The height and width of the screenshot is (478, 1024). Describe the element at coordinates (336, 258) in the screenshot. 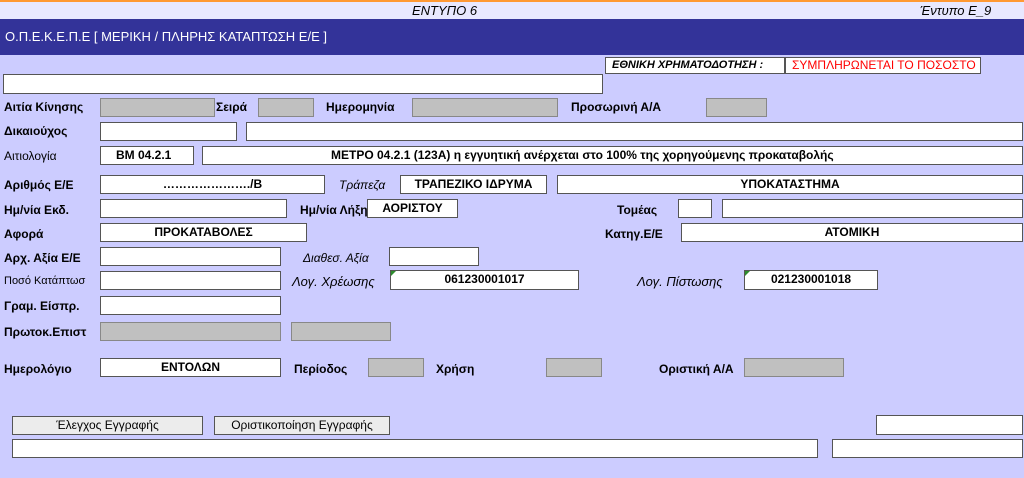

I see `label-diathes: Διαθεσ. Αξία` at that location.